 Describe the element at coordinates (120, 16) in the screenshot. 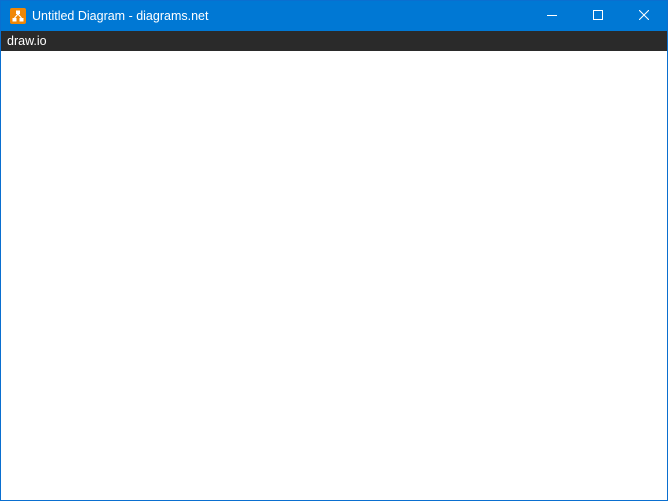

I see `window-title: Untitled Diagram - diagrams.net` at that location.